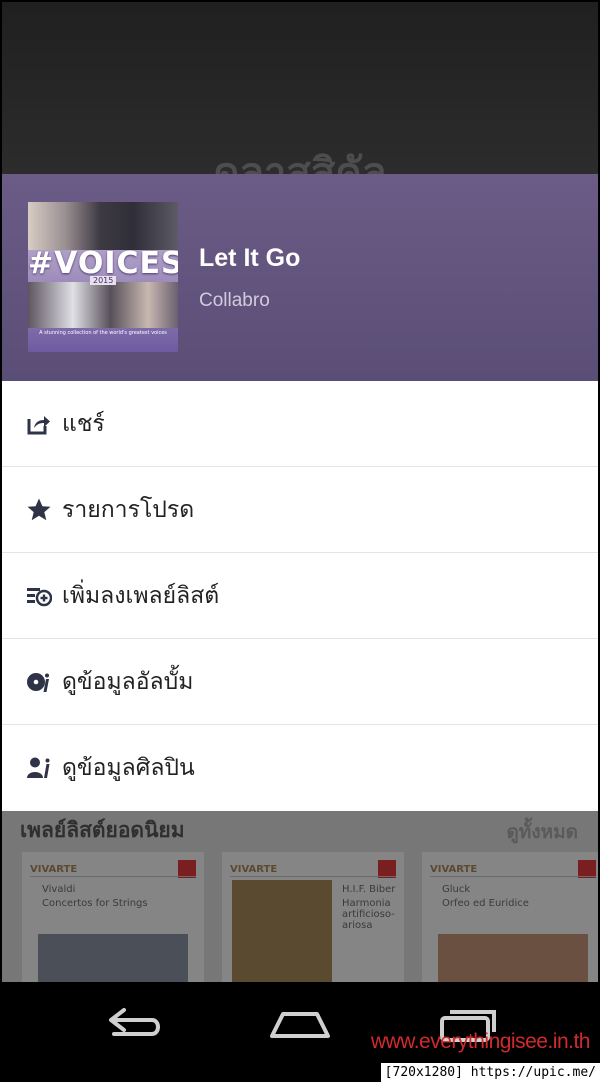  Describe the element at coordinates (234, 300) in the screenshot. I see `track-artist: Collabro` at that location.